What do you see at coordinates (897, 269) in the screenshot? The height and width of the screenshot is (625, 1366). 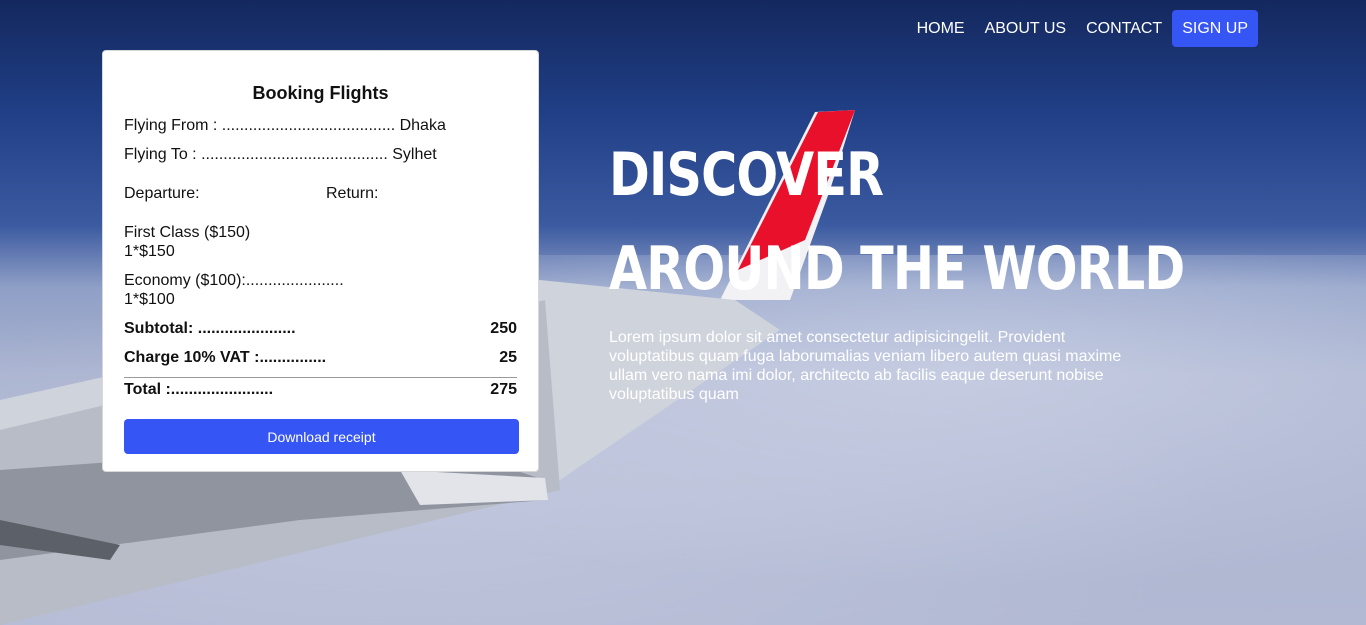 I see `hero-title-line-2: AROUND THE WORLD` at bounding box center [897, 269].